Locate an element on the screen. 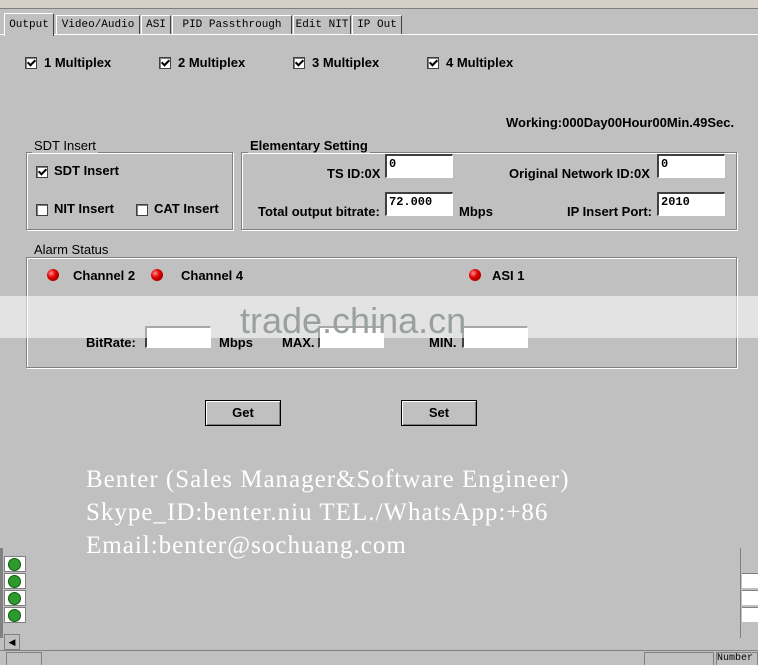 The image size is (758, 665). sdt-insert-group-title: SDT Insert is located at coordinates (65, 145).